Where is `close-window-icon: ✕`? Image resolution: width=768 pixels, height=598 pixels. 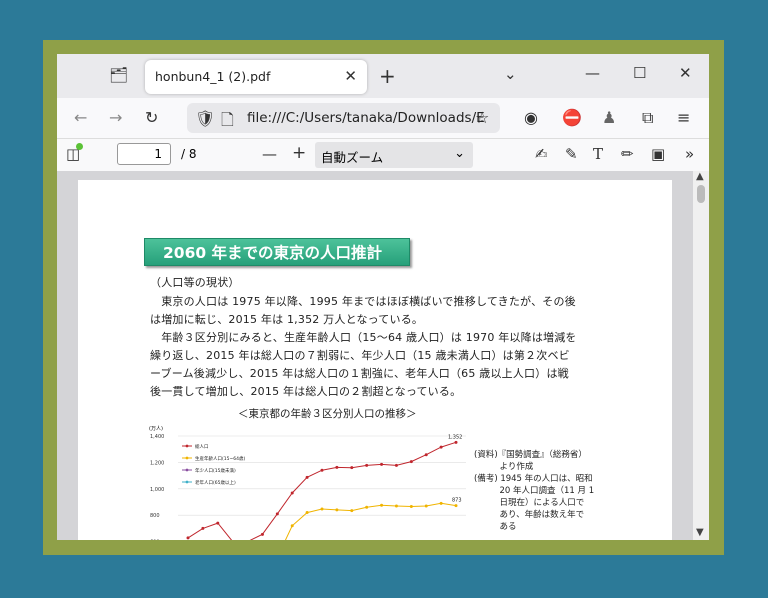 close-window-icon: ✕ is located at coordinates (685, 73).